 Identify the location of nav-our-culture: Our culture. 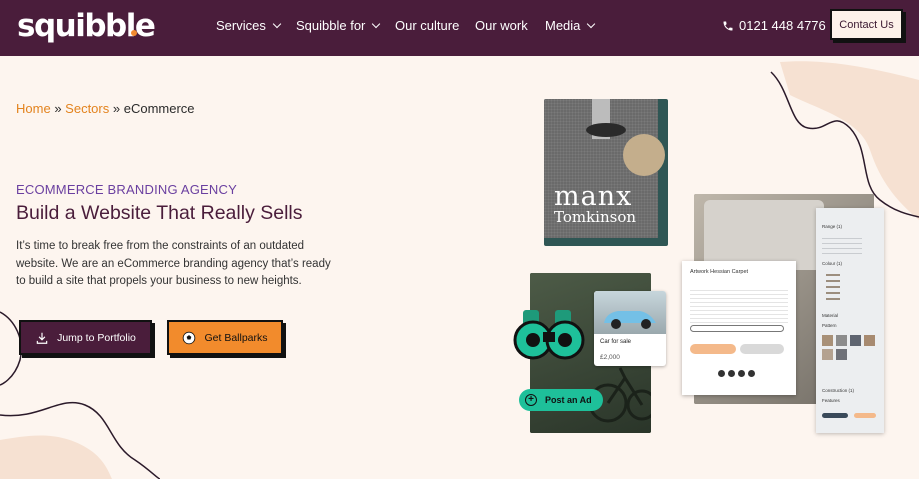
(427, 26).